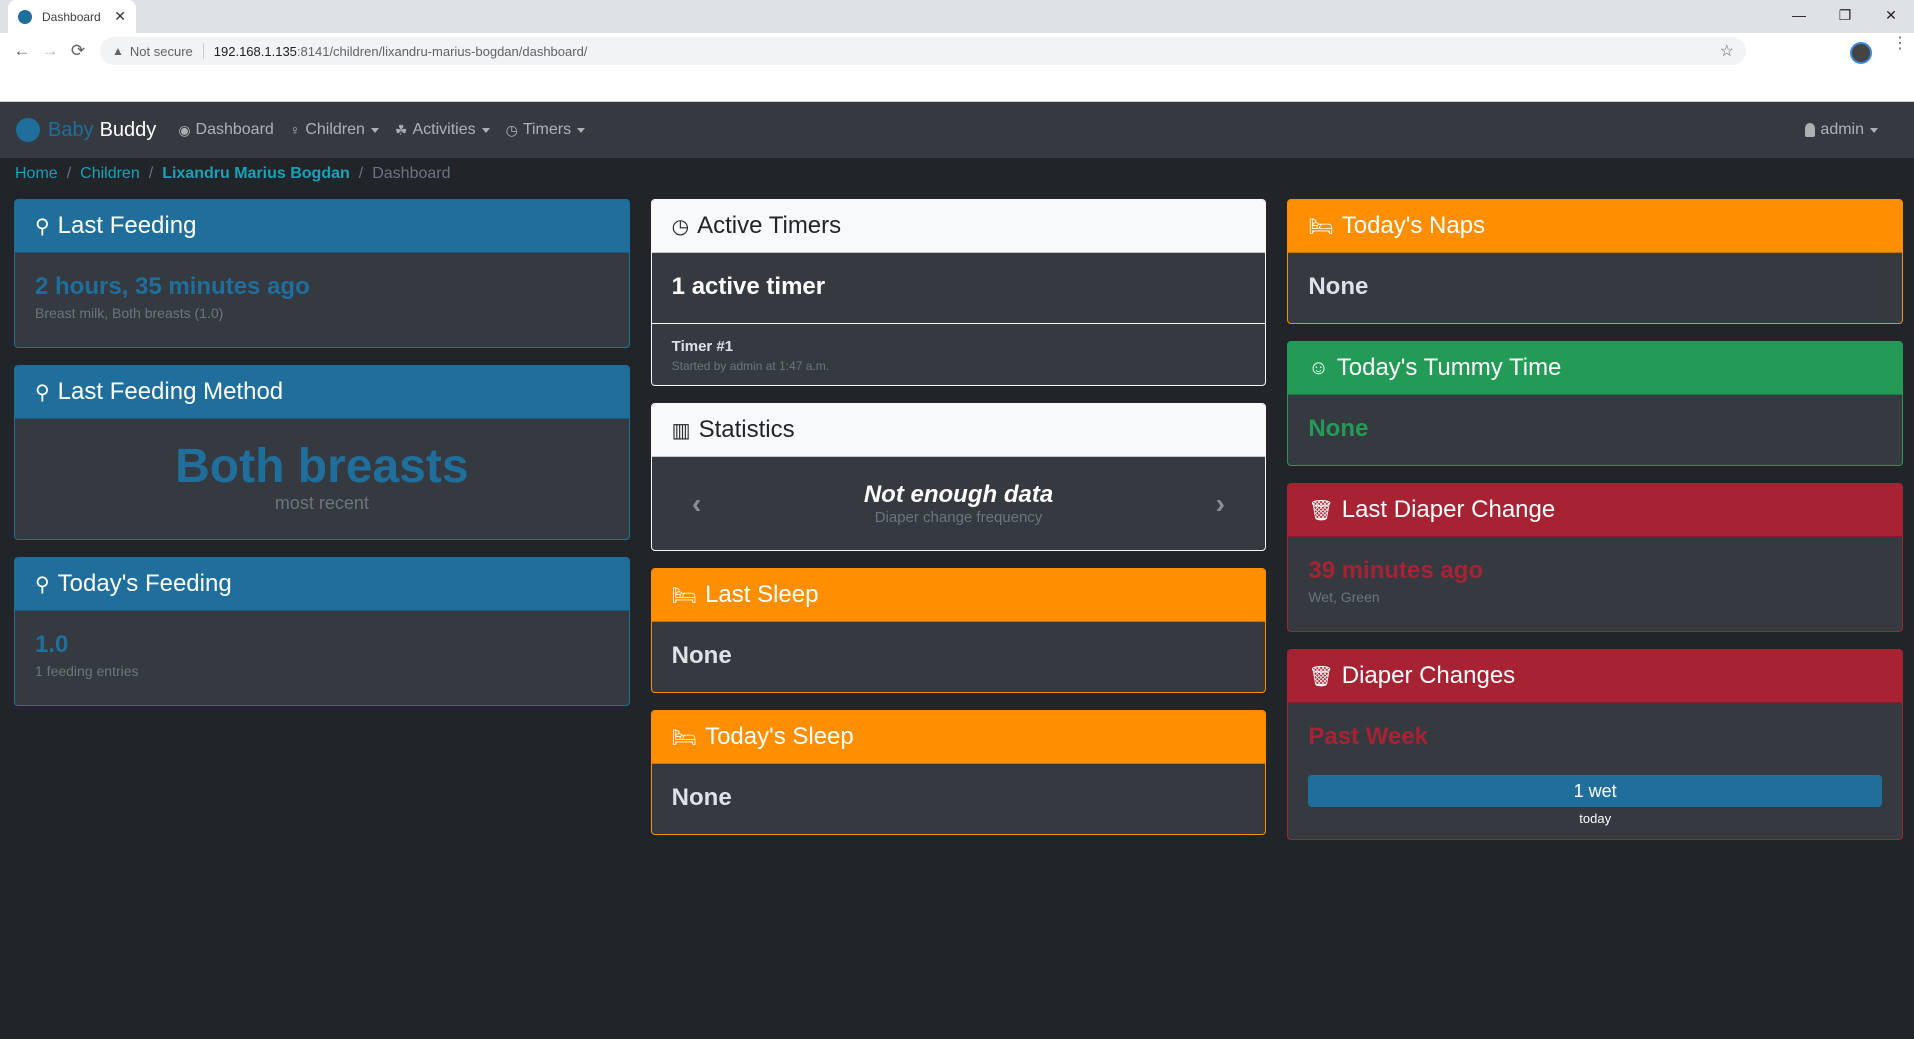  Describe the element at coordinates (226, 130) in the screenshot. I see `nav-dashboard: ◉ Dashboard` at that location.